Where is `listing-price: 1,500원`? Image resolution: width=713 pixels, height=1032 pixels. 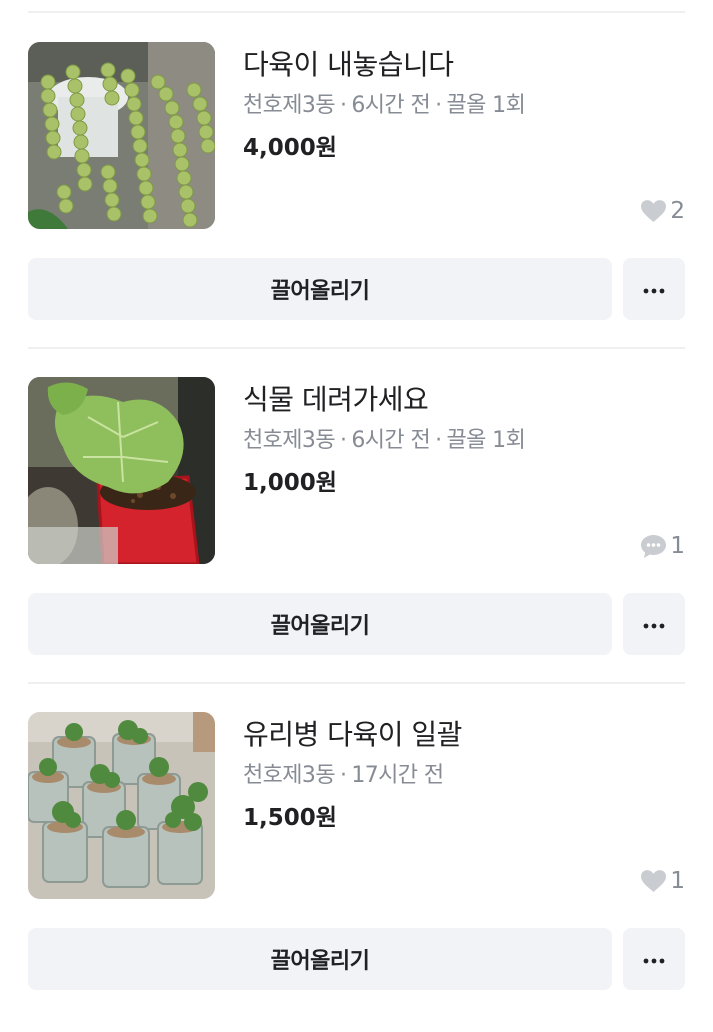
listing-price: 1,500원 is located at coordinates (290, 818).